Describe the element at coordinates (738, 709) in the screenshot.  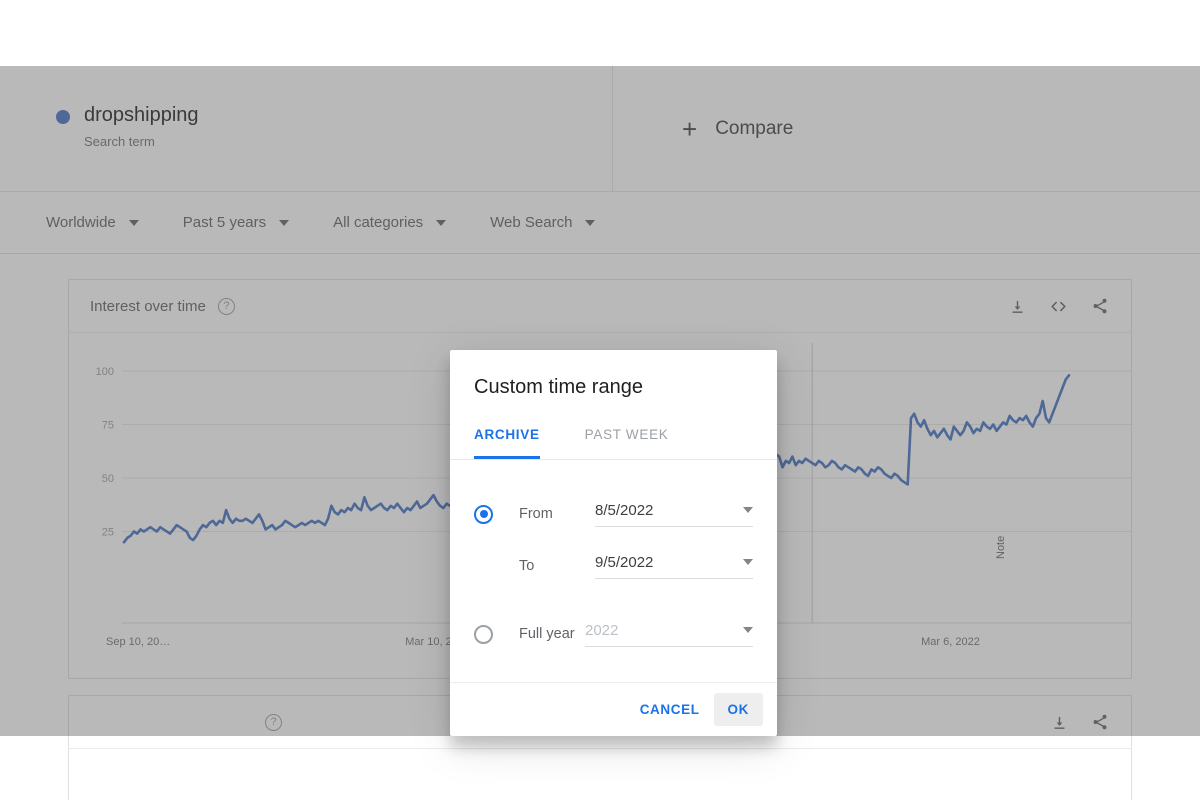
I see `ok-button: OK` at that location.